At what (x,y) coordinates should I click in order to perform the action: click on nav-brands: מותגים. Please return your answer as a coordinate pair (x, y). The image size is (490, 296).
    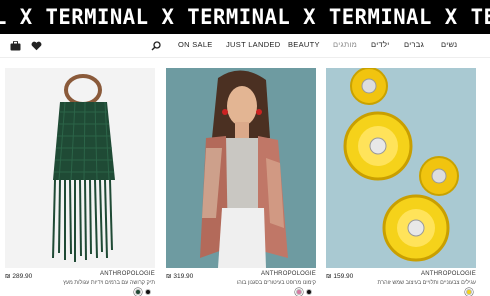
    Looking at the image, I should click on (345, 45).